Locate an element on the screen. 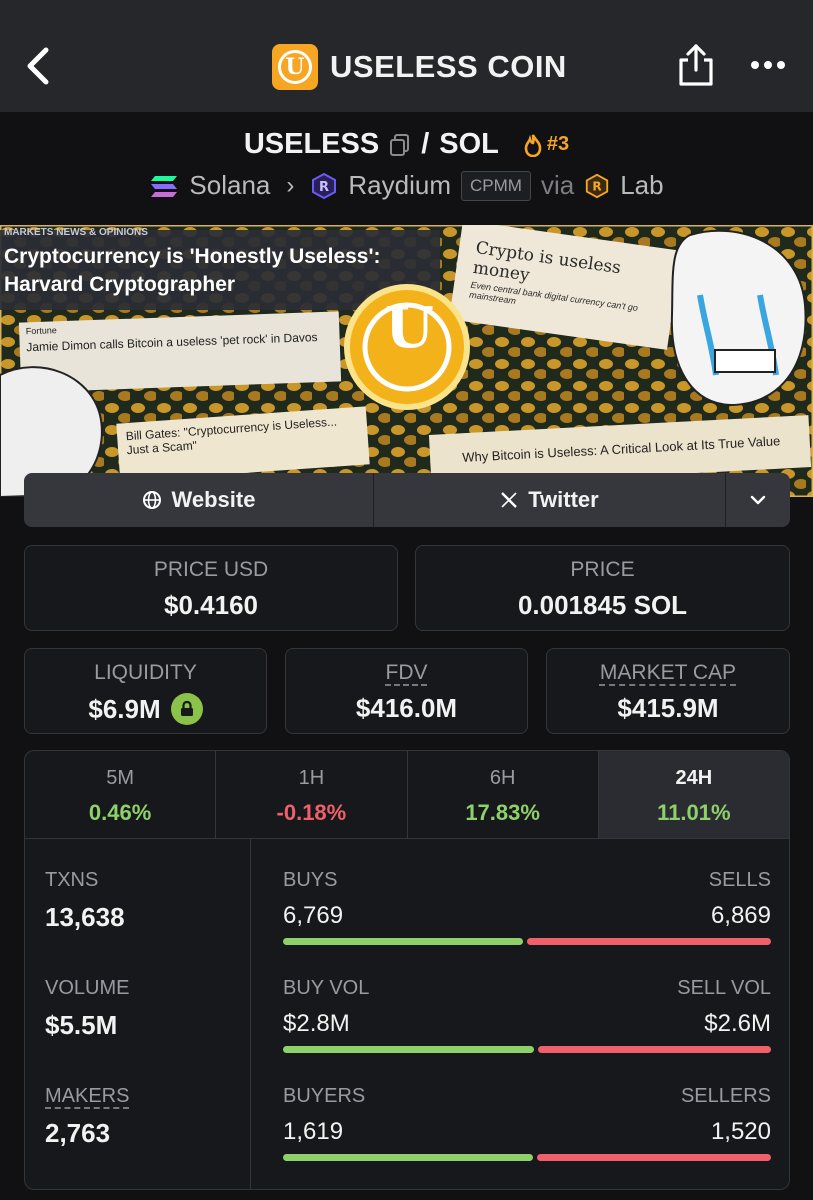  volume-metric: VOLUME $5.5M is located at coordinates (87, 1009).